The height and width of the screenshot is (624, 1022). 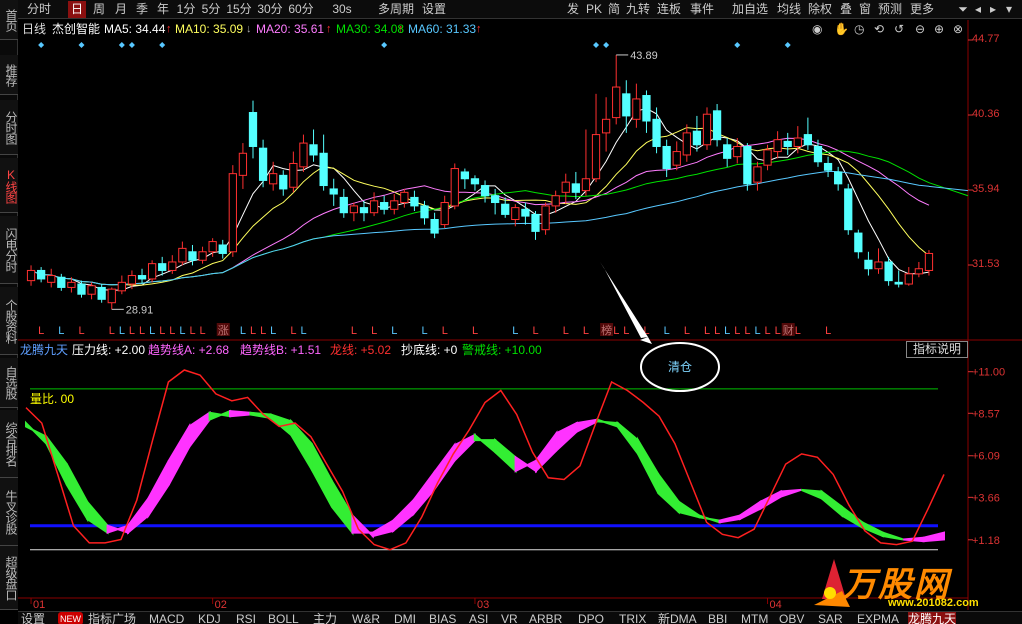 What do you see at coordinates (878, 618) in the screenshot?
I see `indicator-tab: EXPMA` at bounding box center [878, 618].